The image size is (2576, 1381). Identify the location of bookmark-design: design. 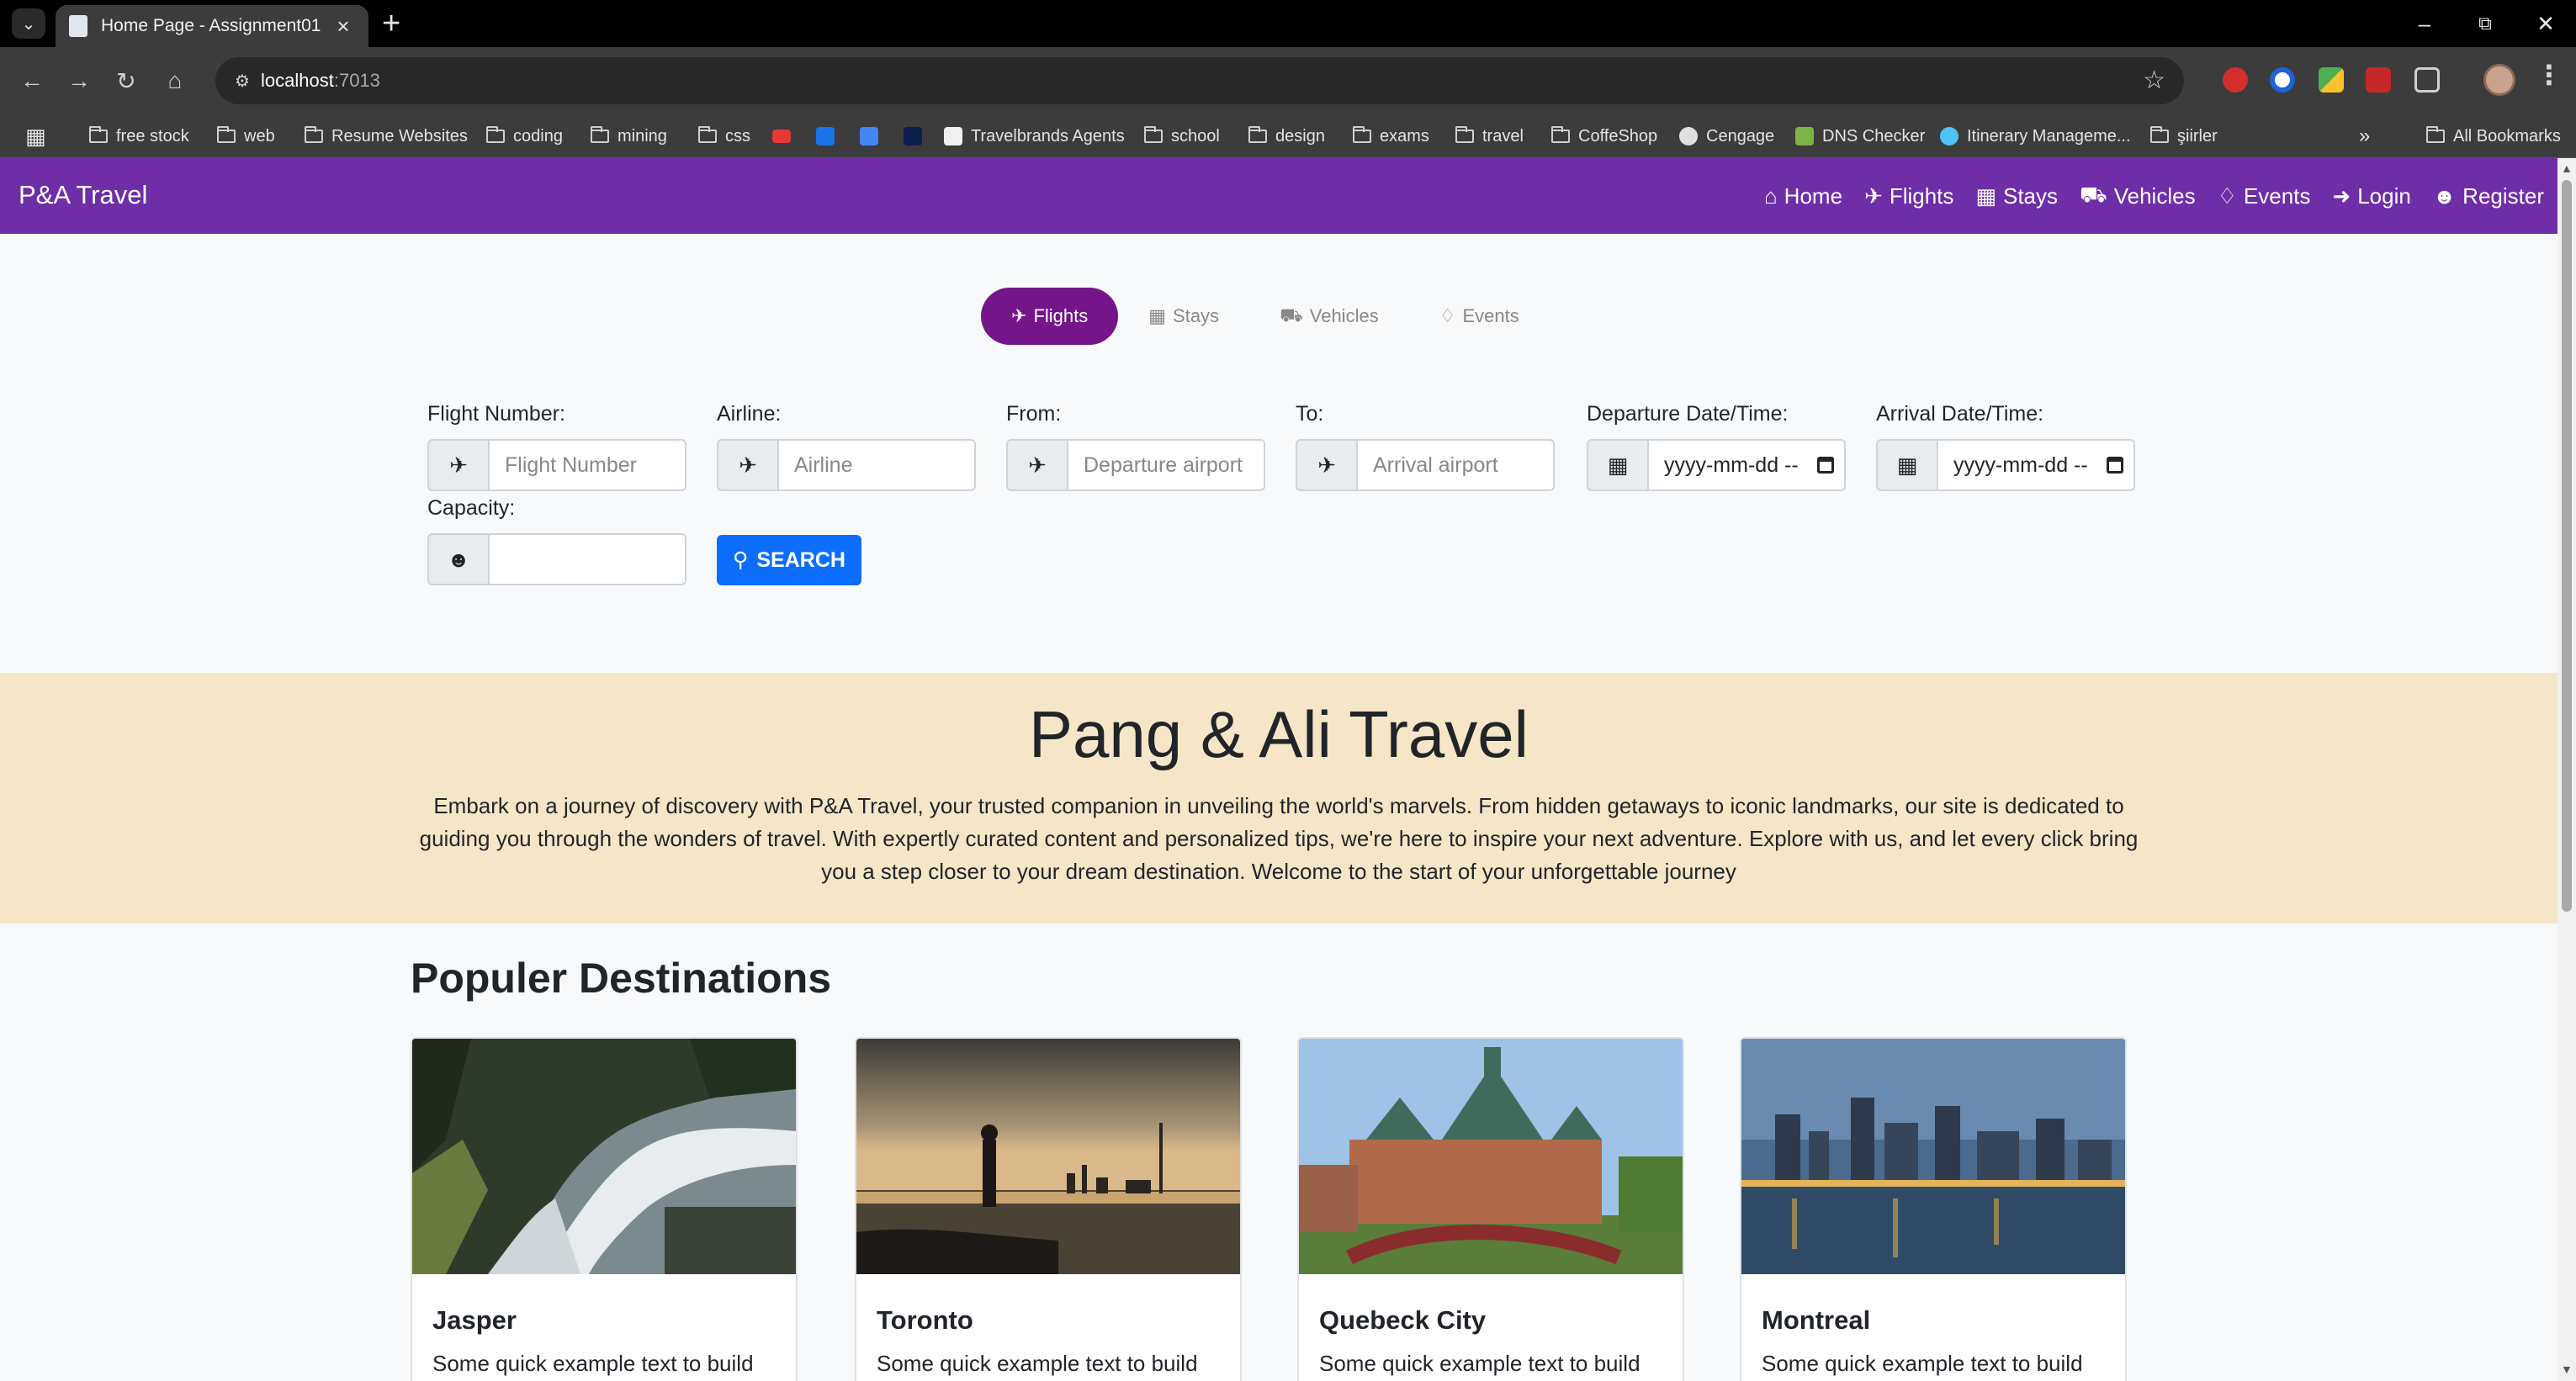
(1286, 136).